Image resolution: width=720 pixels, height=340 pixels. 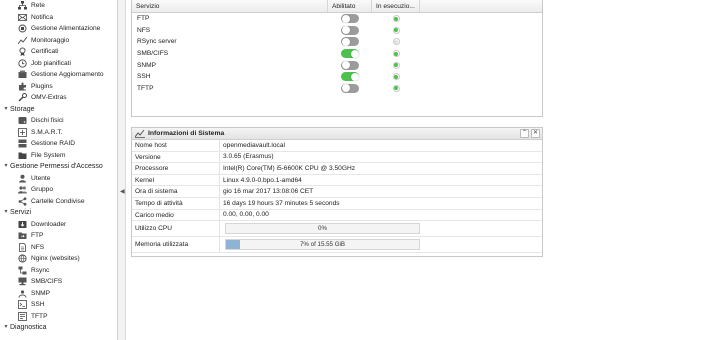 What do you see at coordinates (337, 31) in the screenshot?
I see `service-row: NFS` at bounding box center [337, 31].